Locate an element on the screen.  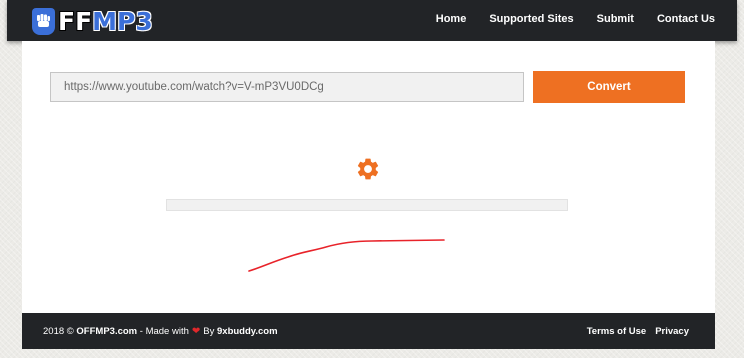
footer-links: Terms of Use Privacy is located at coordinates (638, 331).